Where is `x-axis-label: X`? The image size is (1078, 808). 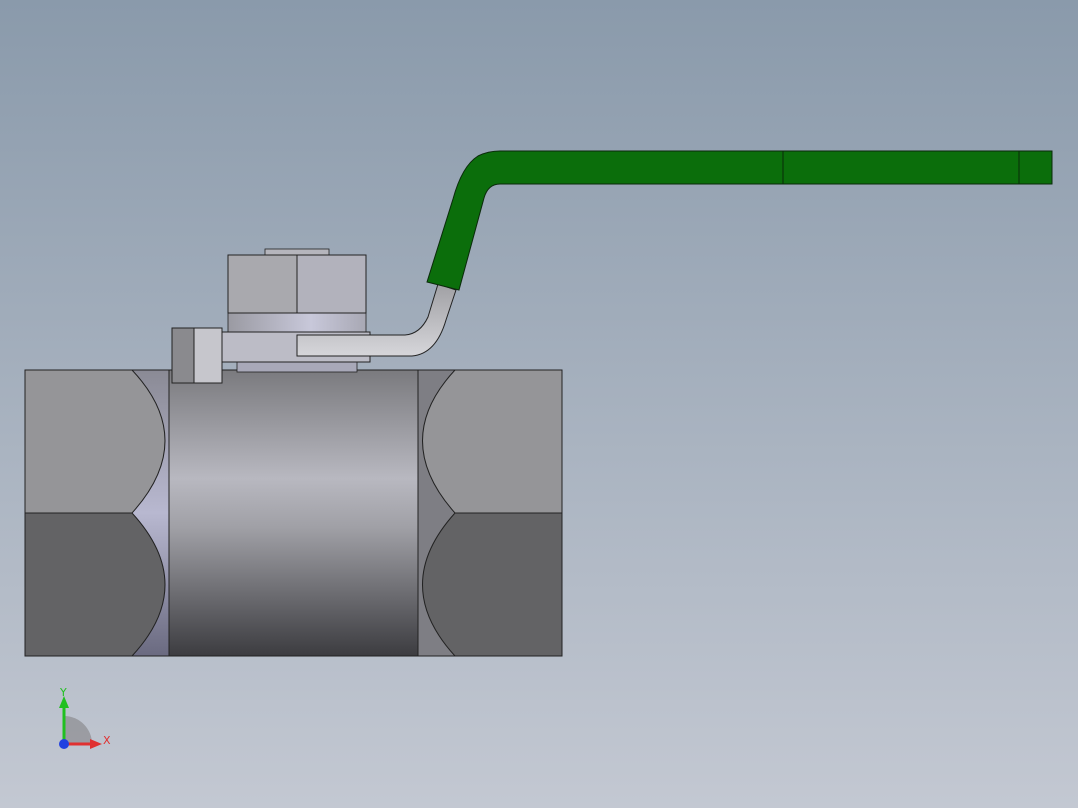
x-axis-label: X is located at coordinates (107, 740).